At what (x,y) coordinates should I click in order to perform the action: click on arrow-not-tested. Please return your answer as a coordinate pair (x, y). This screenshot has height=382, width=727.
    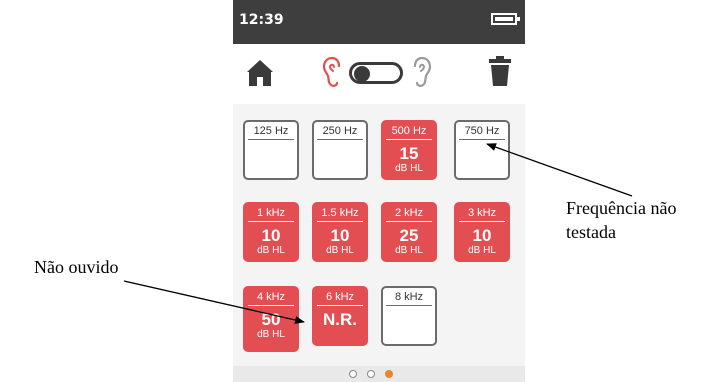
    Looking at the image, I should click on (559, 170).